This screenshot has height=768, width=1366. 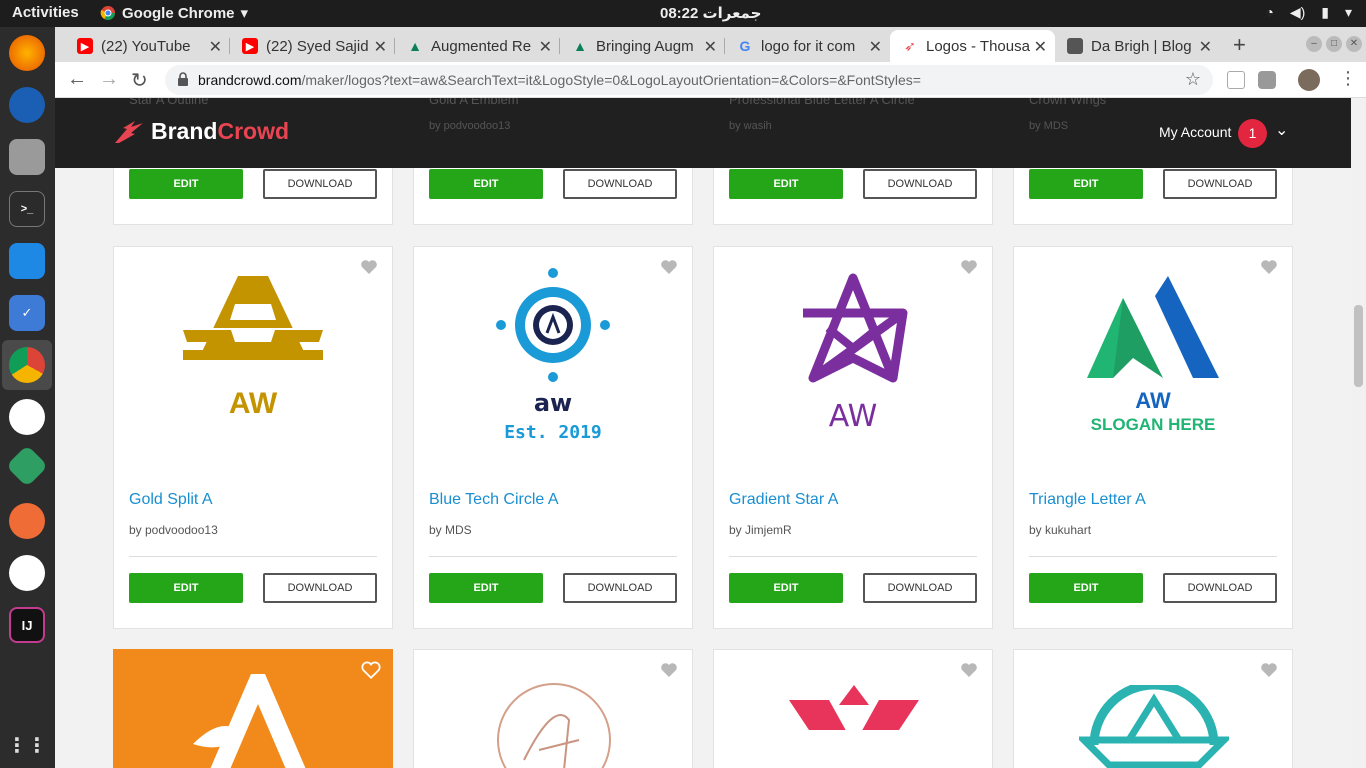 I want to click on screenshot-extension-icon, so click(x=1267, y=80).